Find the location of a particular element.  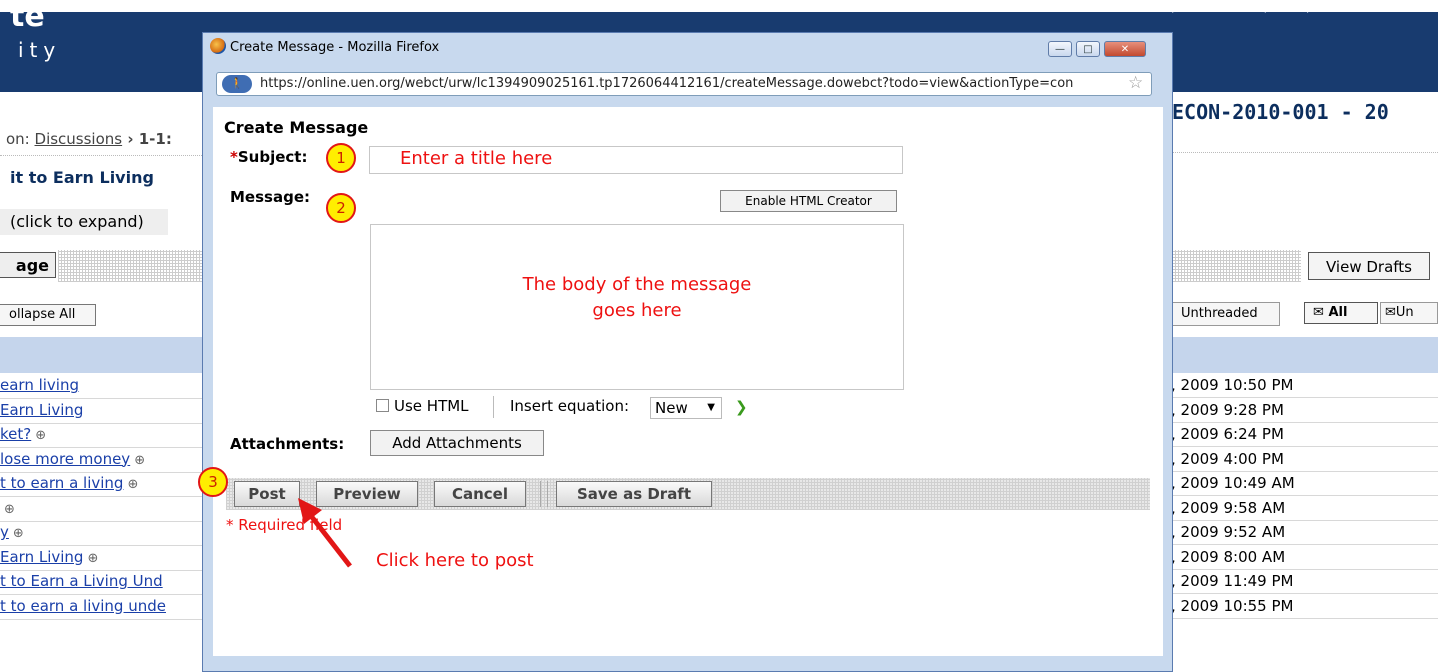

message-title-link: lose more money is located at coordinates (65, 459).